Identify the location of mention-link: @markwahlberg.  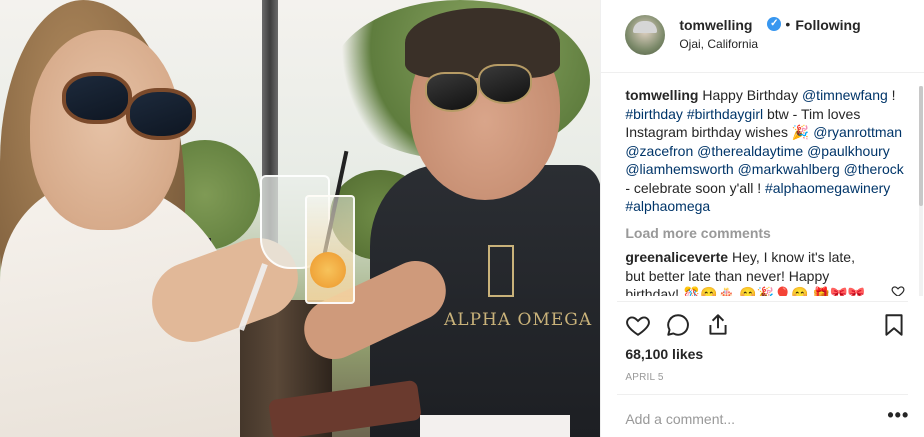
(789, 169).